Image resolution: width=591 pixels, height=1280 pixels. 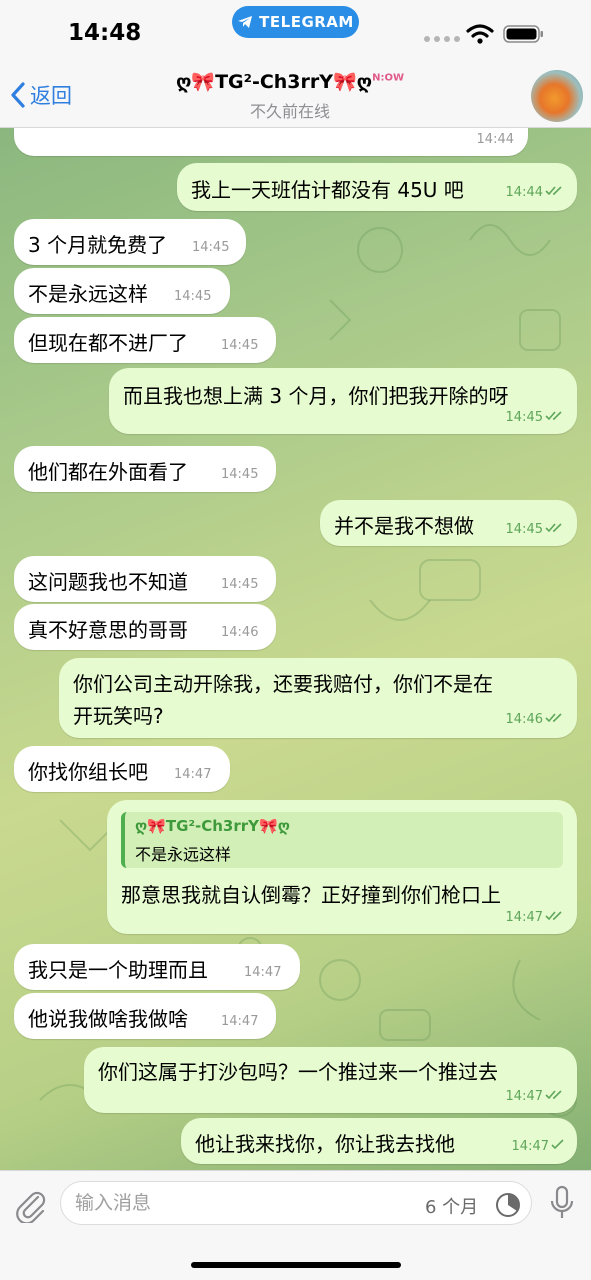 I want to click on message-incoming: 他说我做啥我做啥 14:47, so click(x=145, y=1016).